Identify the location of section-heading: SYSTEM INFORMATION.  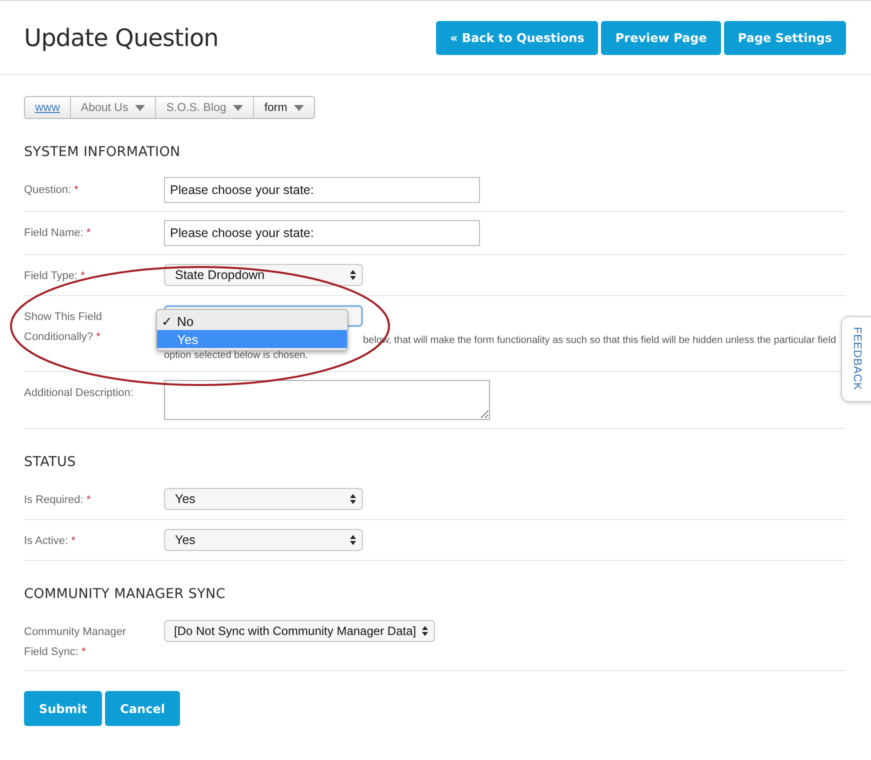
(103, 152).